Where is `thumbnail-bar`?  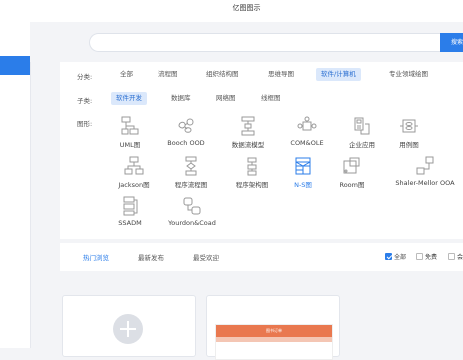
thumbnail-bar is located at coordinates (274, 339).